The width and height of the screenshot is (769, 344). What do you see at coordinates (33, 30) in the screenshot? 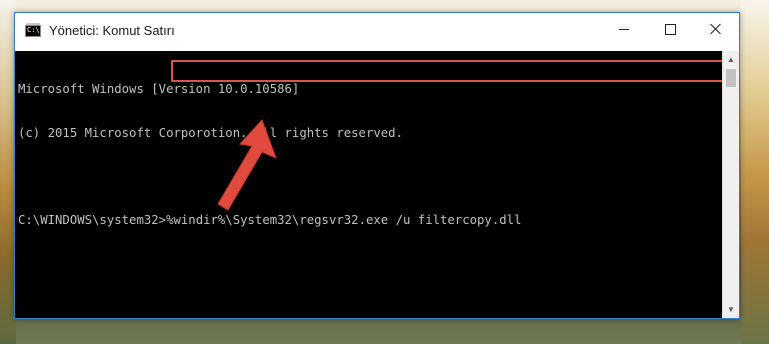
I see `cmd-icon` at bounding box center [33, 30].